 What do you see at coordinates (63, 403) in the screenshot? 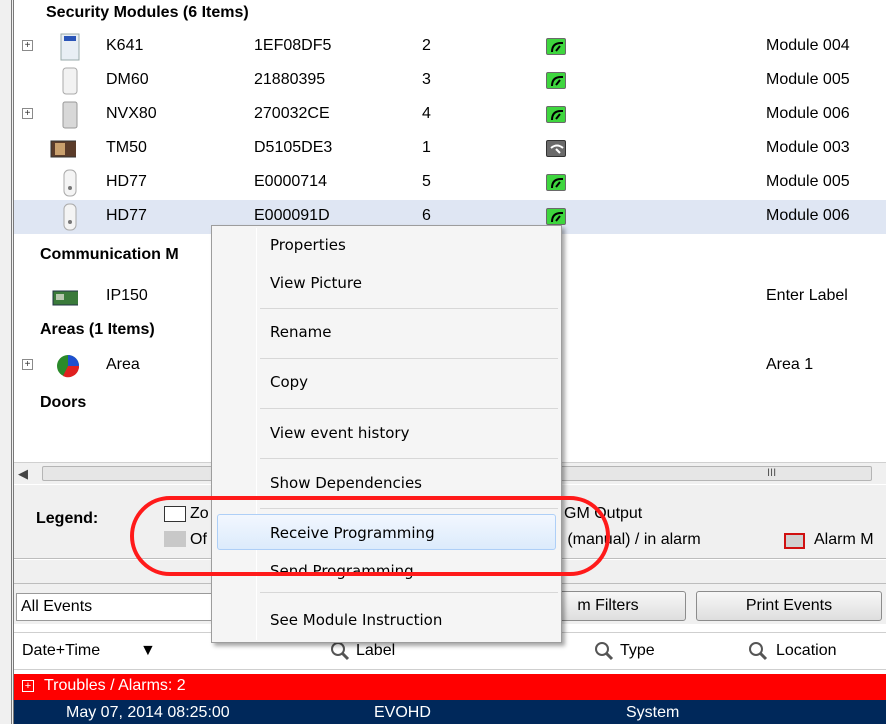
I see `doors-header: Doors` at bounding box center [63, 403].